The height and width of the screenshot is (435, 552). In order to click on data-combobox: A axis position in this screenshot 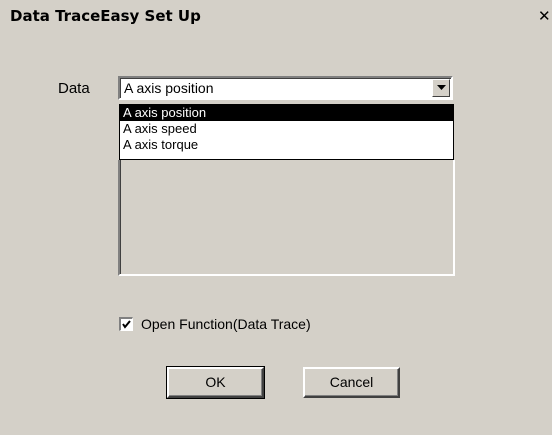, I will do `click(285, 88)`.